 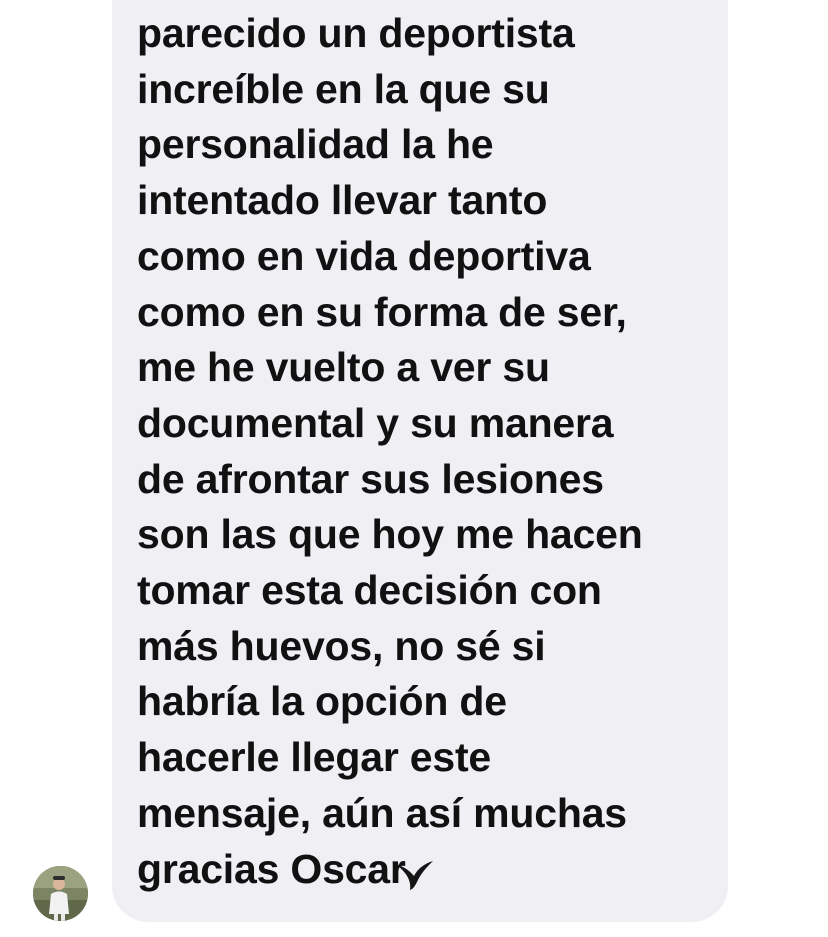 What do you see at coordinates (375, 422) in the screenshot?
I see `message-line: documental y su manera` at bounding box center [375, 422].